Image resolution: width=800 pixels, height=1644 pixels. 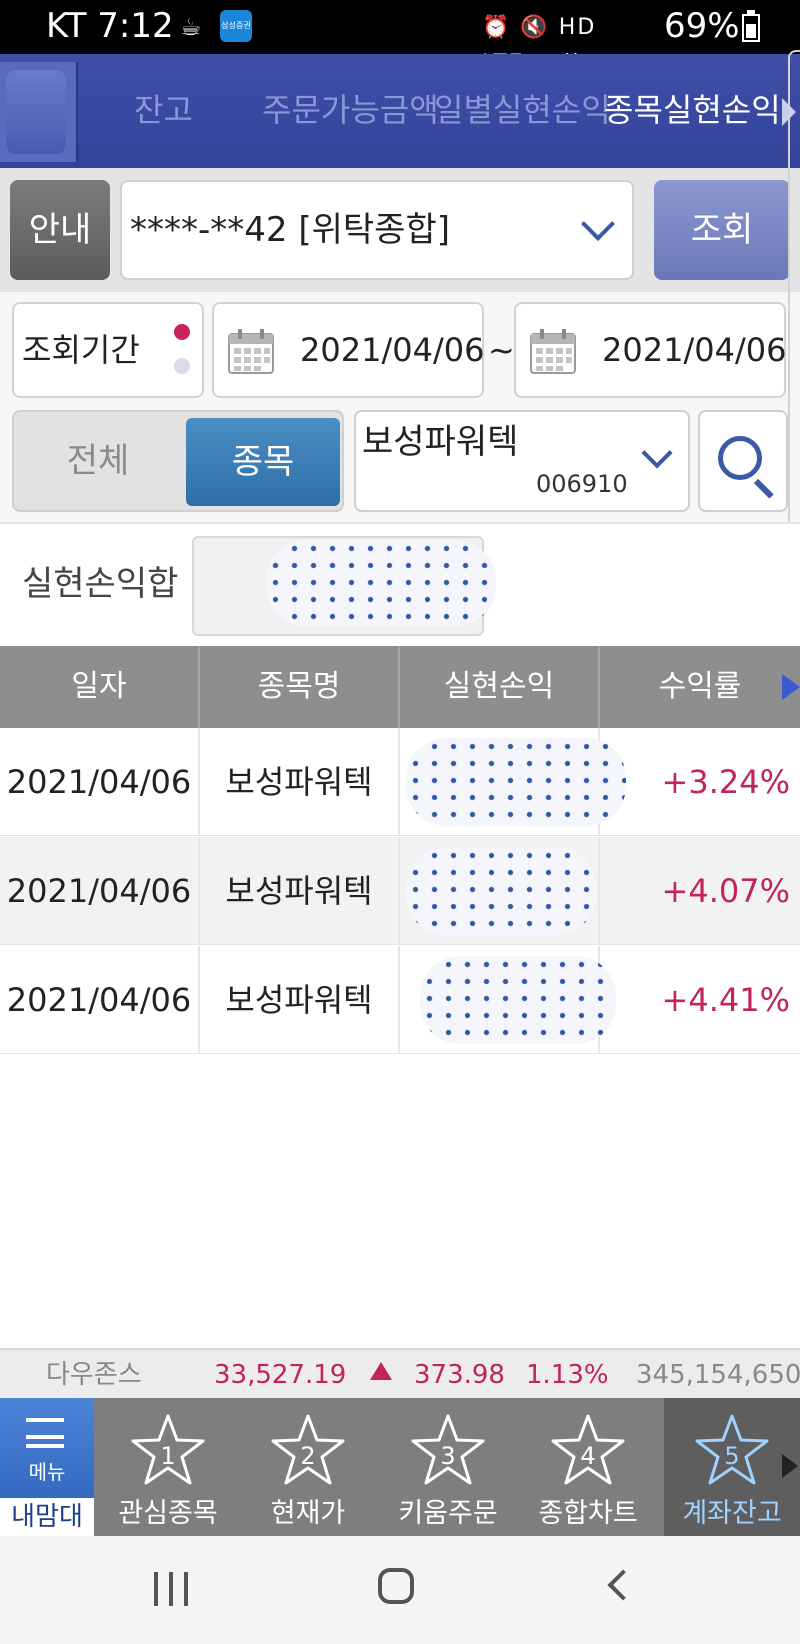 What do you see at coordinates (236, 26) in the screenshot?
I see `app-notification-icon: 삼성증권` at bounding box center [236, 26].